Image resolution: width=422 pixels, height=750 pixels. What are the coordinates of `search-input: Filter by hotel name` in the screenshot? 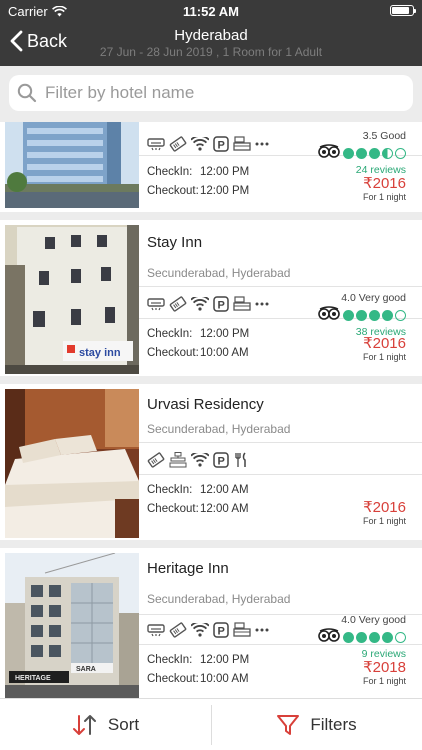 It's located at (211, 93).